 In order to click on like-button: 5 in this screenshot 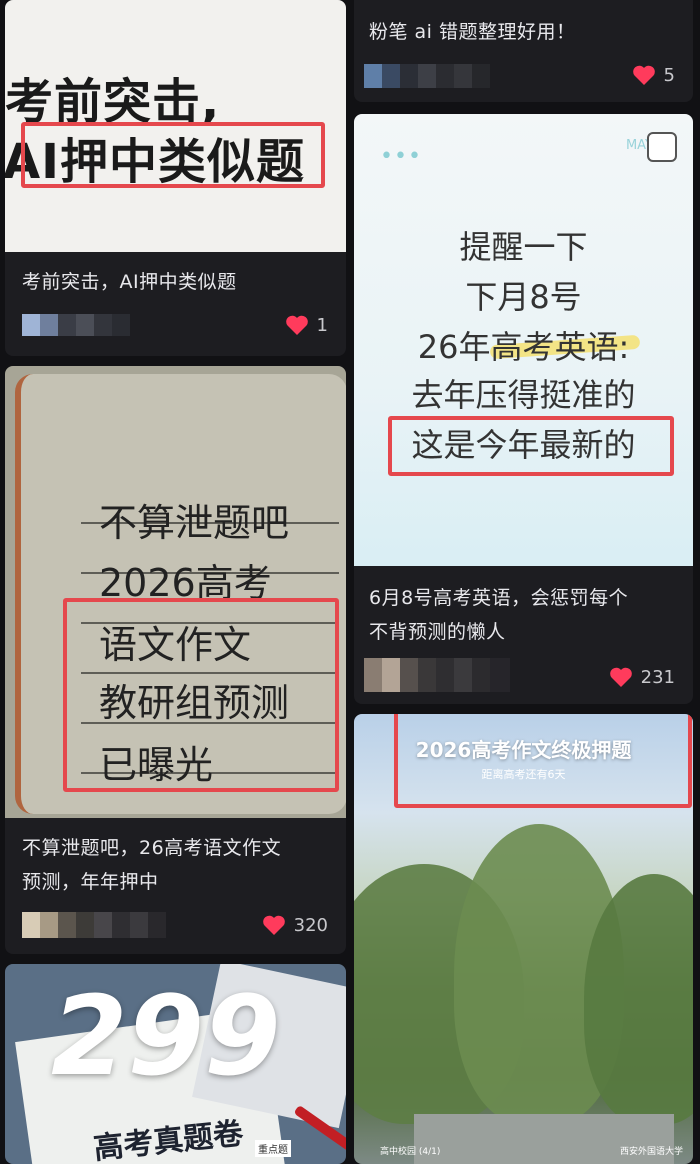, I will do `click(653, 75)`.